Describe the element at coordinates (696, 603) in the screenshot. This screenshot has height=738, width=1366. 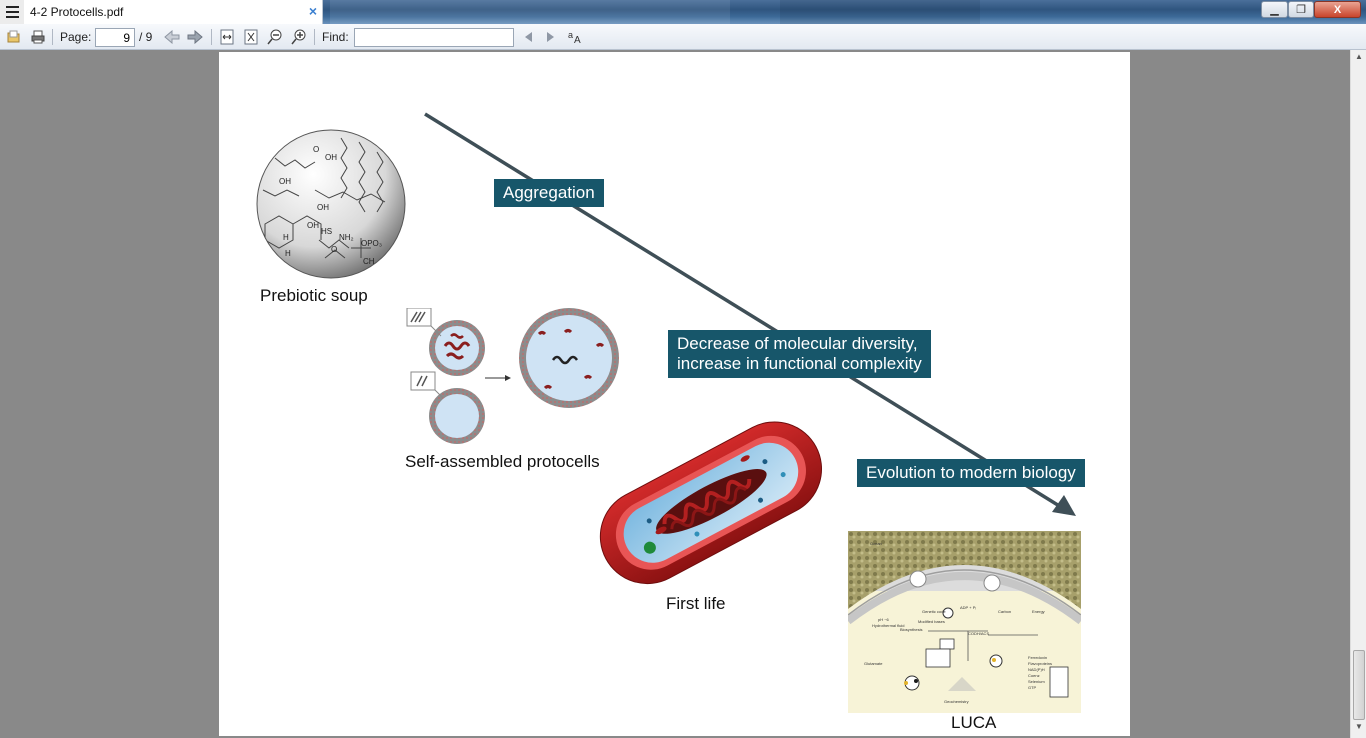
I see `caption-first-life: First life` at that location.